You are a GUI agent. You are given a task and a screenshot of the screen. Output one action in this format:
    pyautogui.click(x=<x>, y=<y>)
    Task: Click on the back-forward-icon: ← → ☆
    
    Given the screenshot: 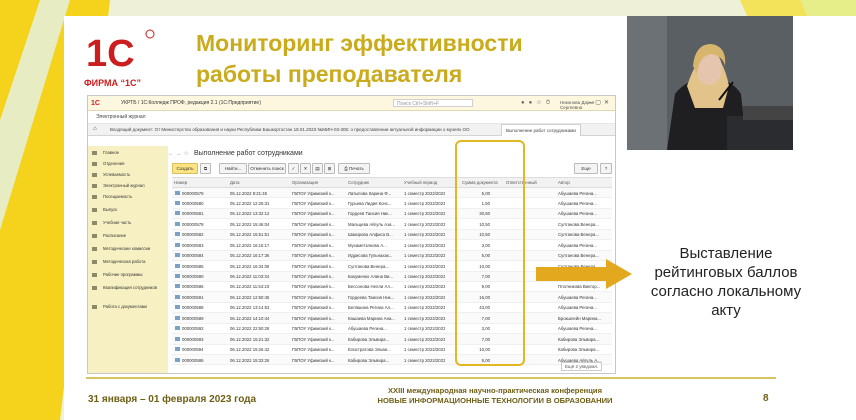 What is the action you would take?
    pyautogui.click(x=178, y=153)
    